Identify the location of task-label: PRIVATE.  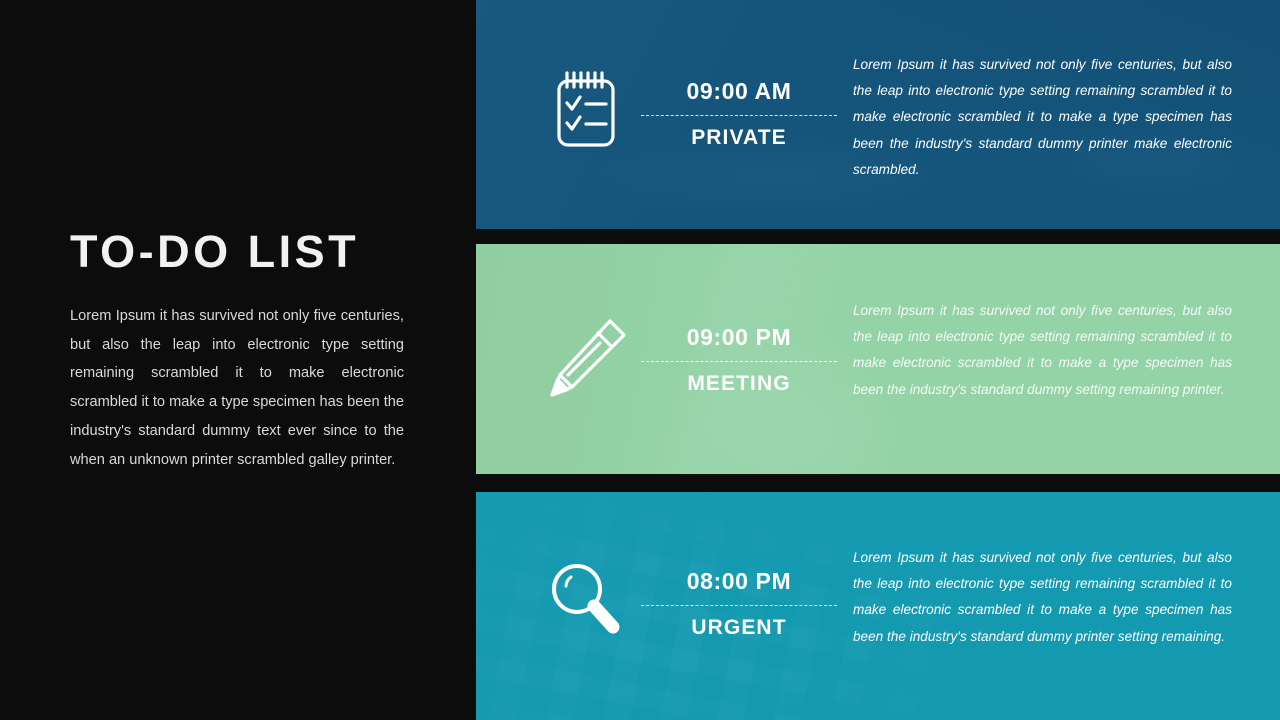
(739, 137).